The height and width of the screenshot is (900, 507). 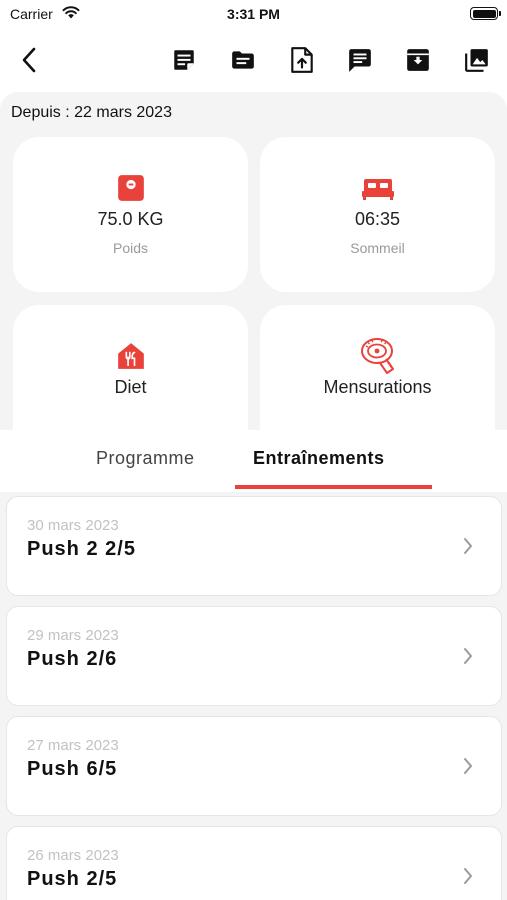 I want to click on folder-button, so click(x=243, y=60).